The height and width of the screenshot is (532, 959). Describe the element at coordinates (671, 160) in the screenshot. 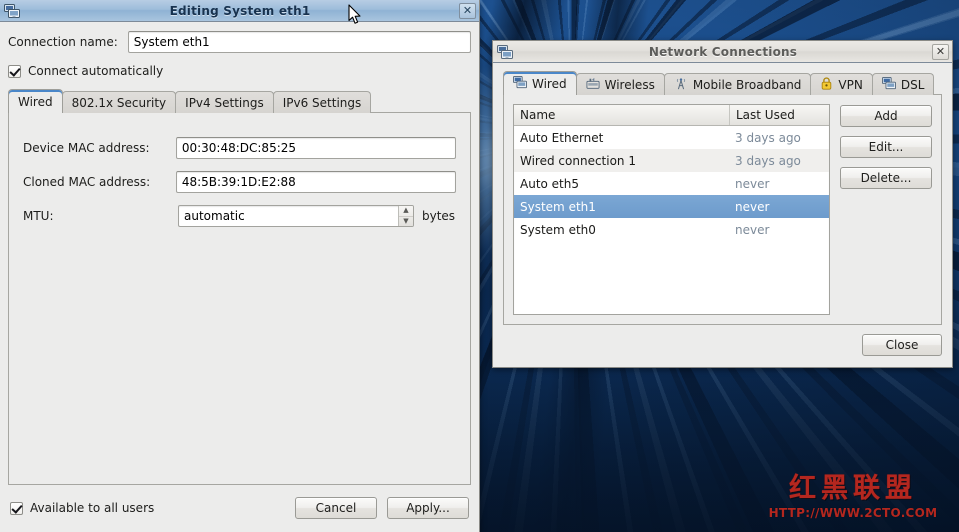

I see `table-row: Wired connection 1 3 days ago` at that location.